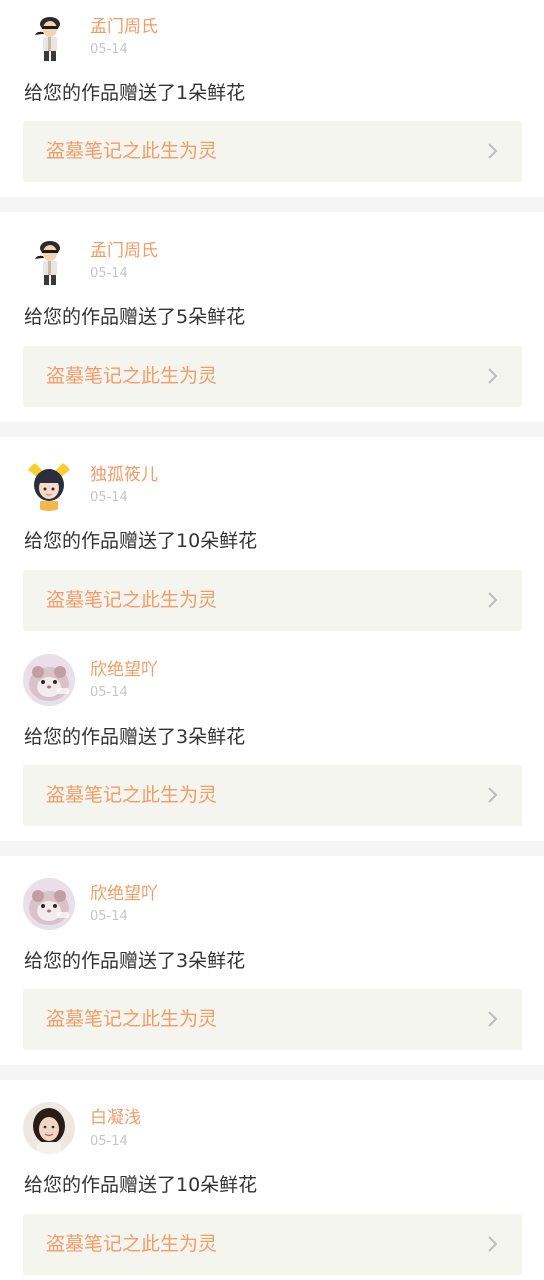  Describe the element at coordinates (115, 1118) in the screenshot. I see `username: 白凝浅` at that location.